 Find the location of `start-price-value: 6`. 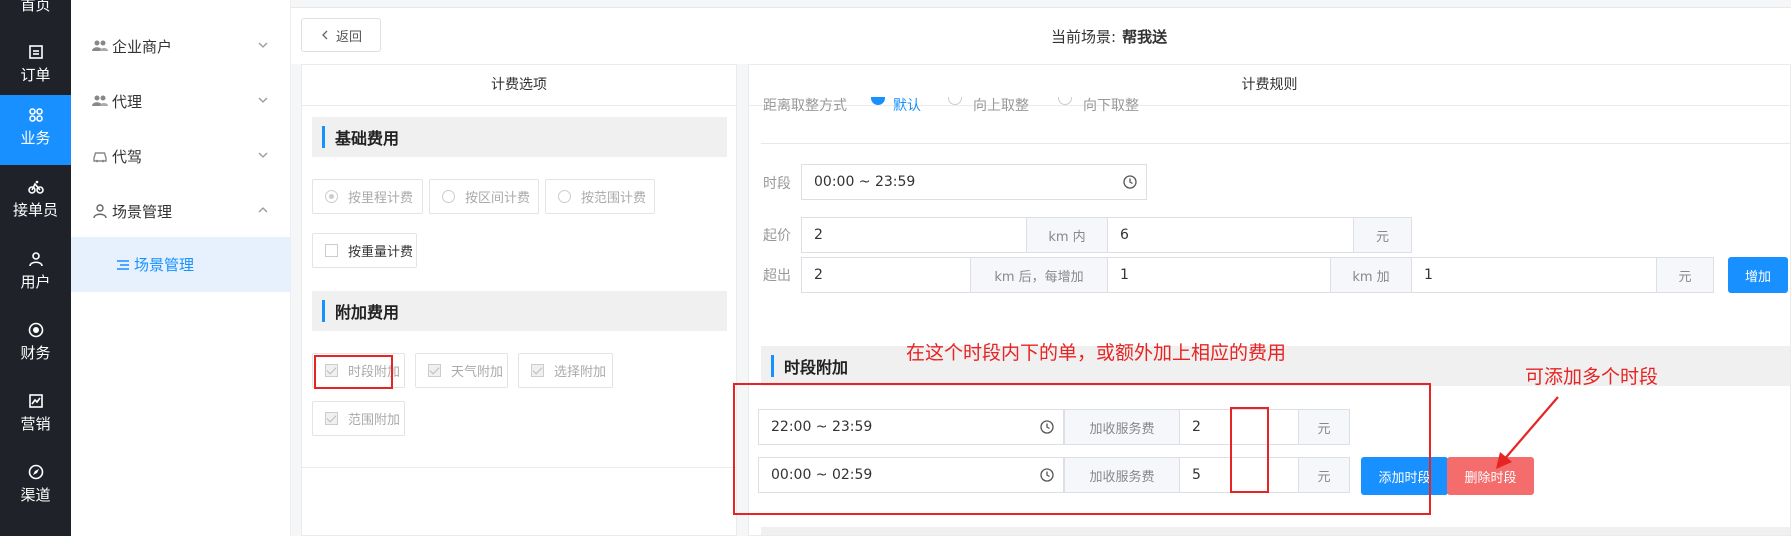

start-price-value: 6 is located at coordinates (1124, 235).